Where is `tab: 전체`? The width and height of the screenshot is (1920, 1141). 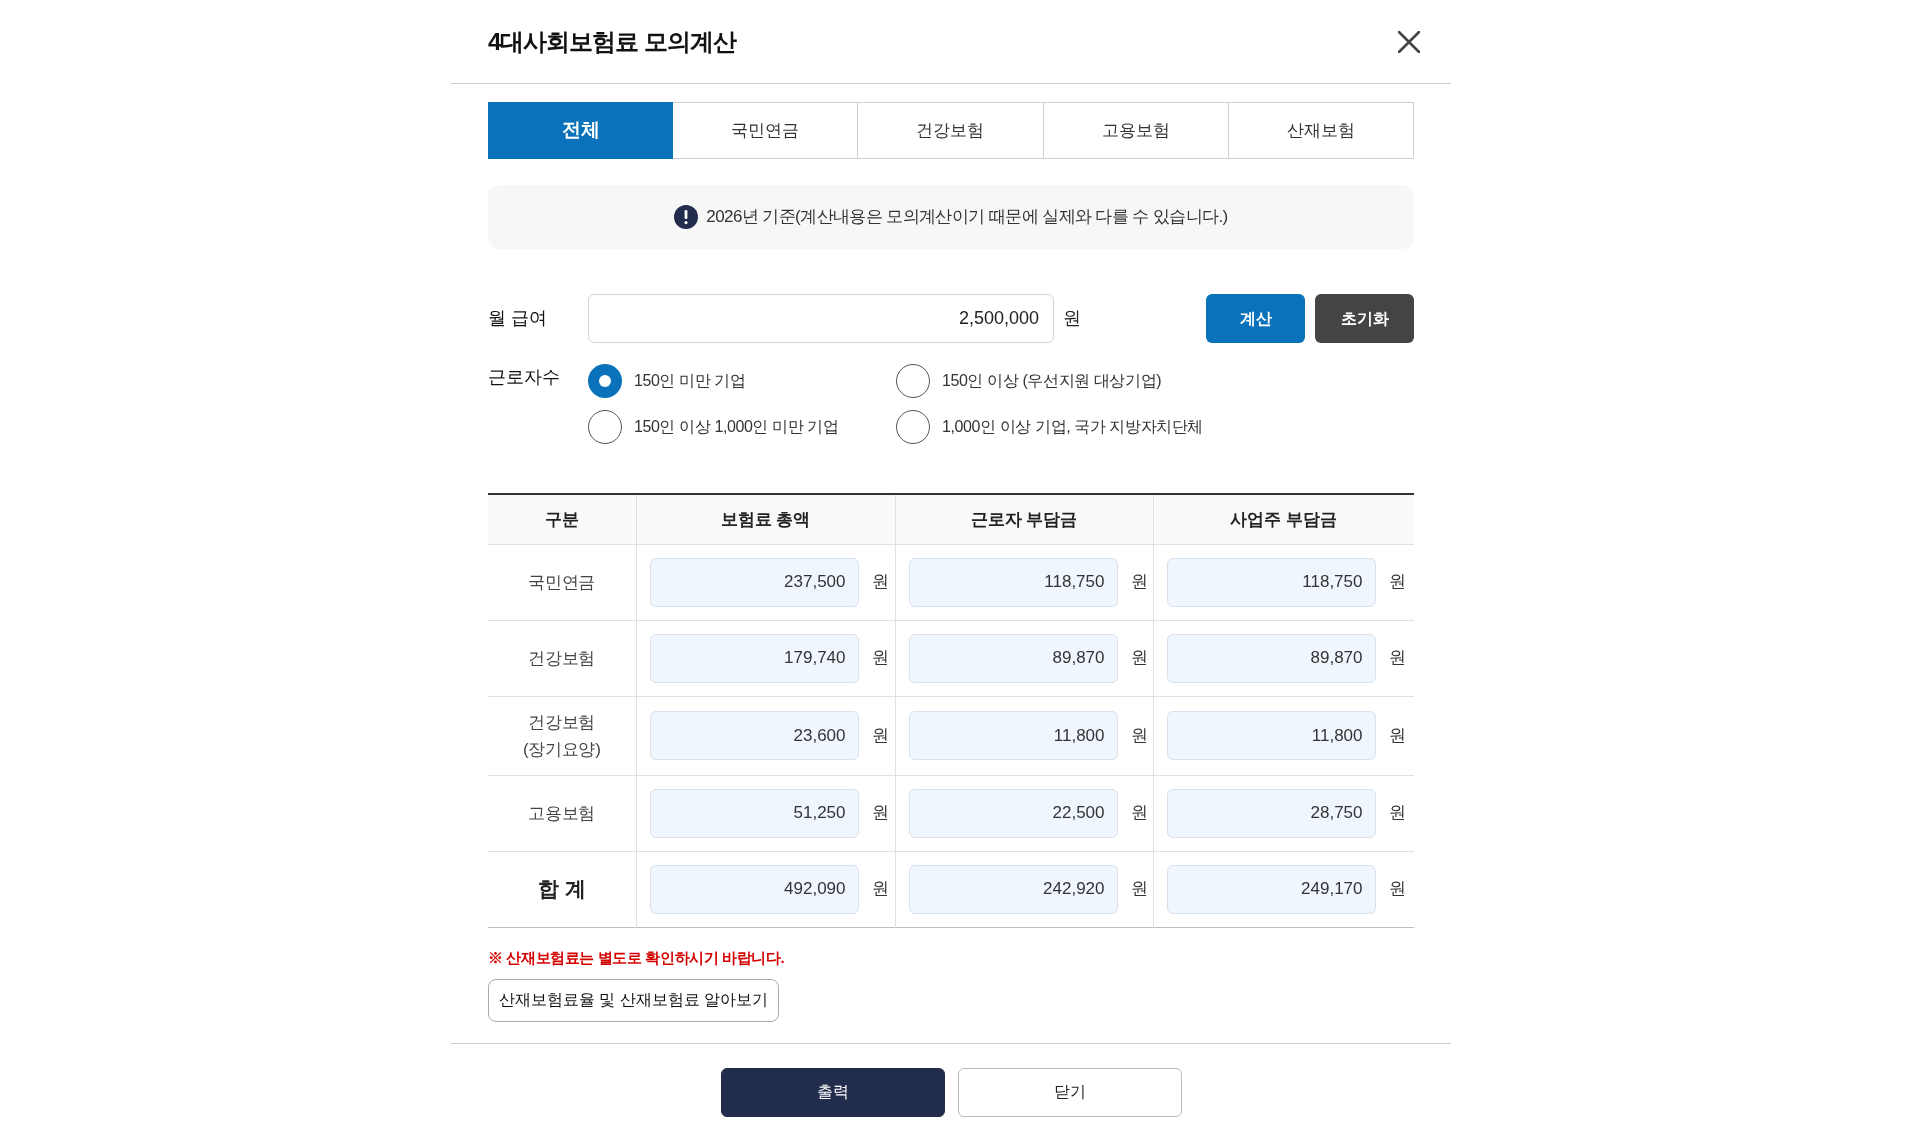
tab: 전체 is located at coordinates (581, 130).